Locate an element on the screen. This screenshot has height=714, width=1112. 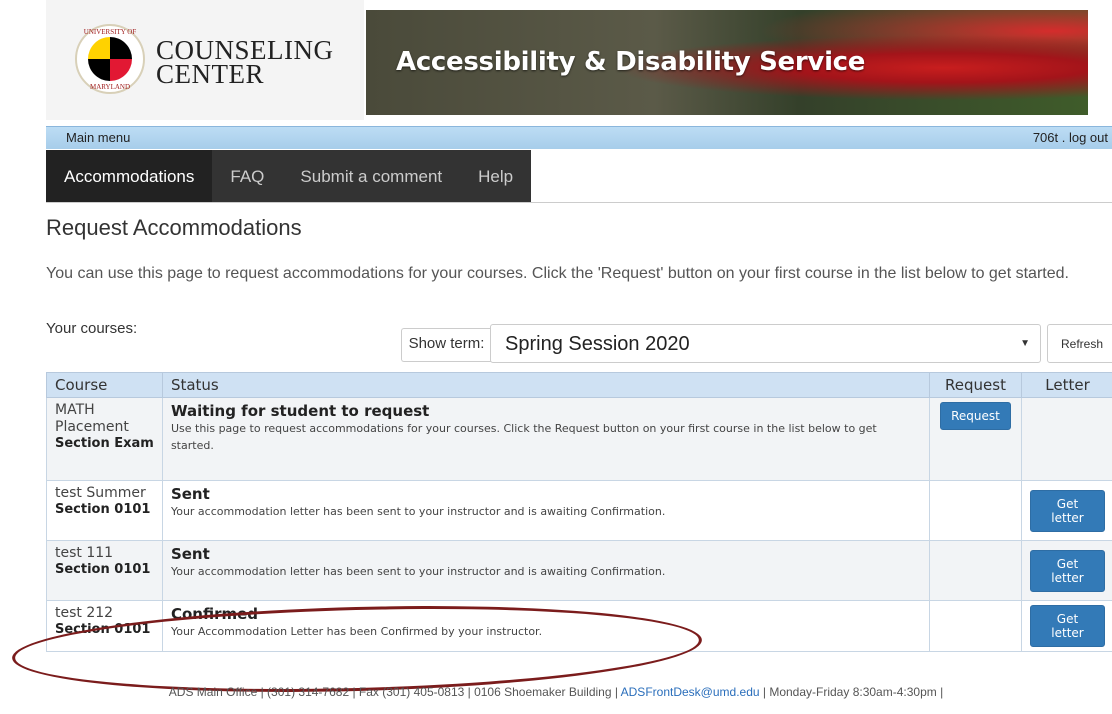
tab-accommodations: Accommodations is located at coordinates (129, 176).